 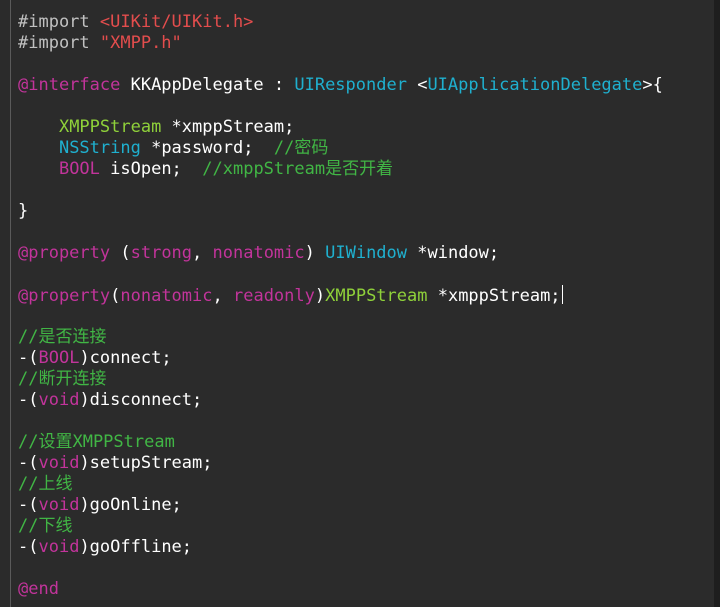 What do you see at coordinates (96, 442) in the screenshot?
I see `code-token-comment: //设置XMPPStream` at bounding box center [96, 442].